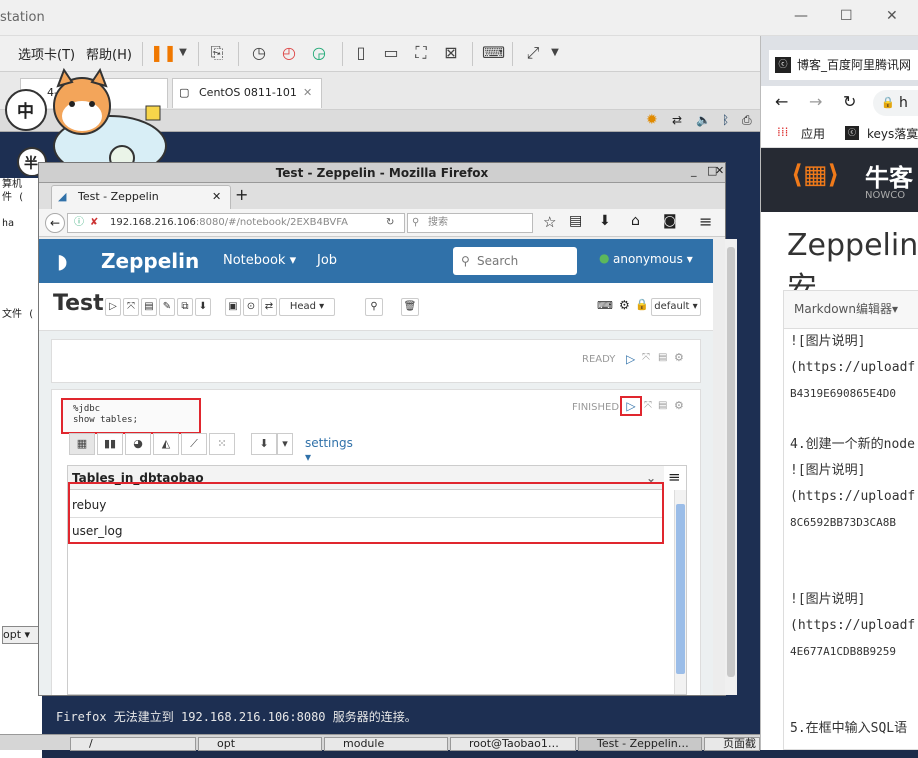 The image size is (918, 758). I want to click on bookmarks-list-icon: ▤, so click(575, 221).